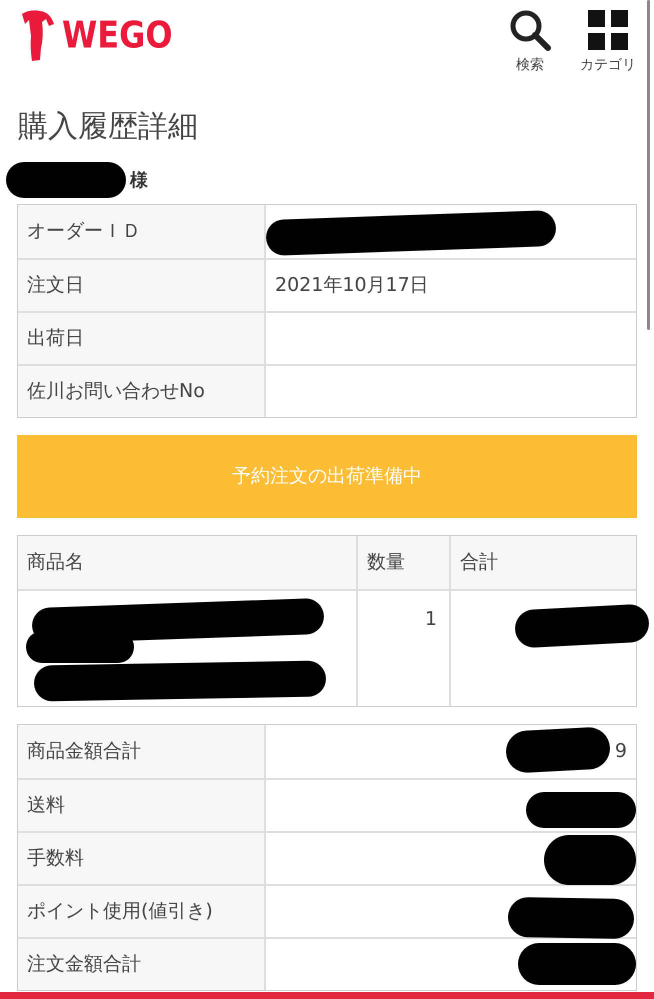  I want to click on row-label: 送料, so click(142, 805).